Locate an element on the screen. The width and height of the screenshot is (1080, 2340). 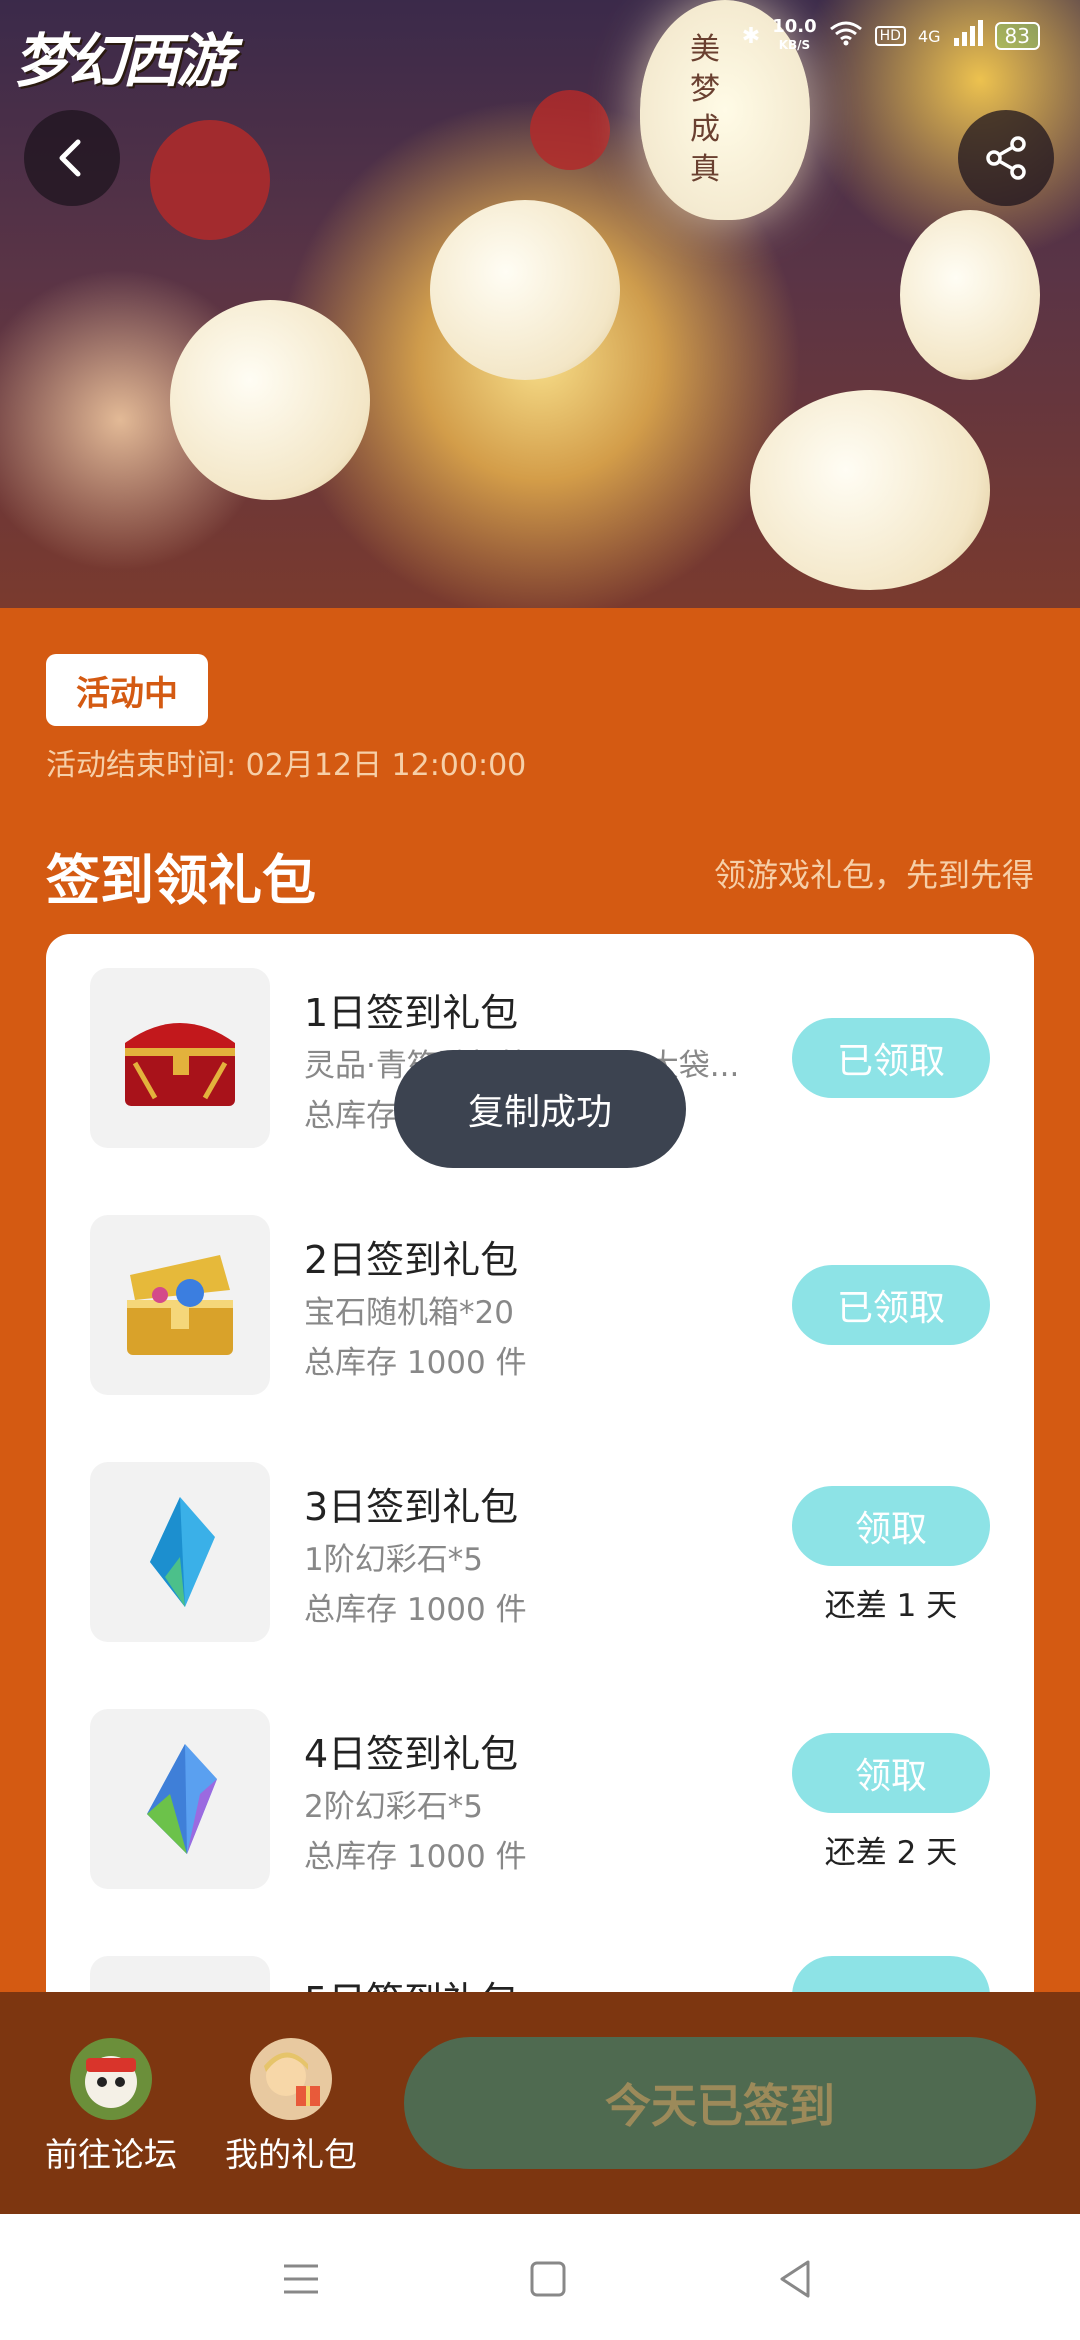
gold-chest-icon is located at coordinates (180, 1305).